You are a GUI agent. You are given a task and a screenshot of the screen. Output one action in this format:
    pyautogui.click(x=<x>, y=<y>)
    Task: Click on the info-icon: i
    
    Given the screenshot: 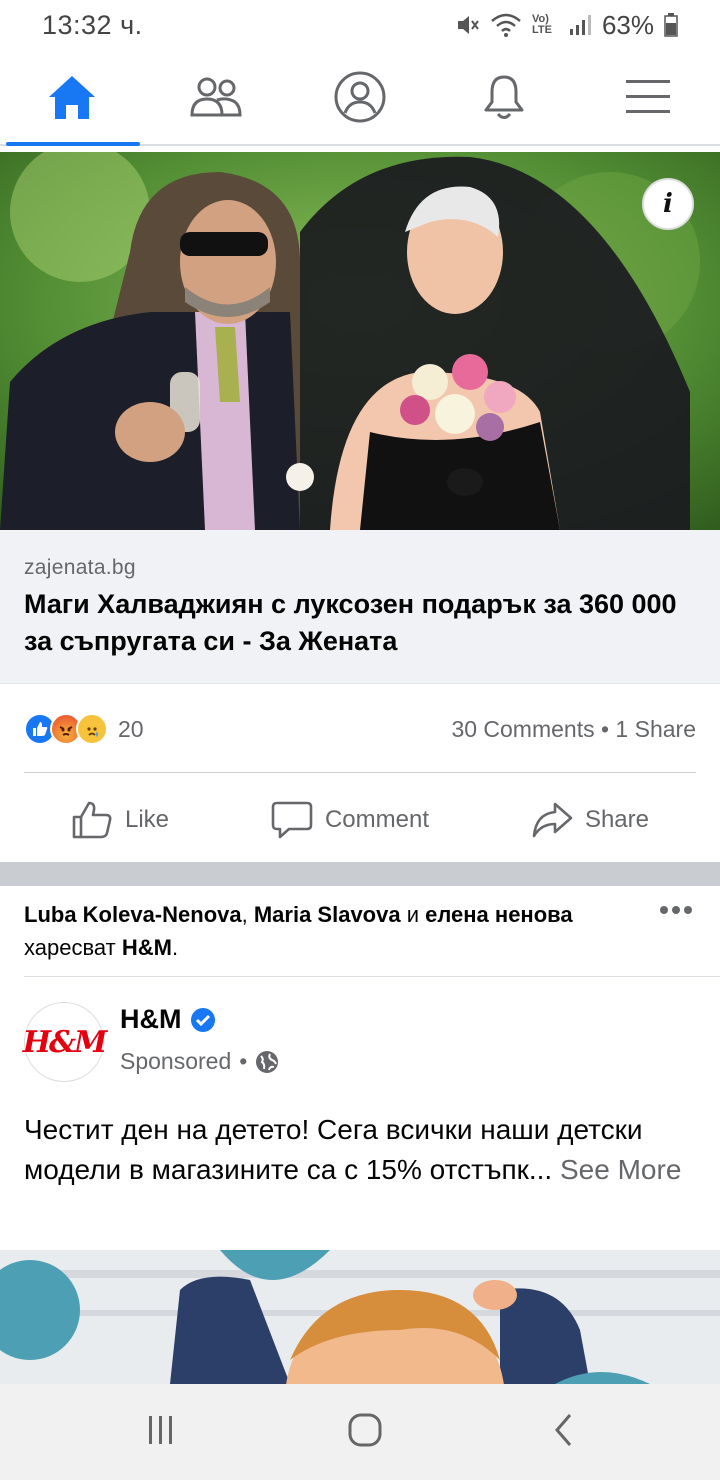 What is the action you would take?
    pyautogui.click(x=668, y=204)
    